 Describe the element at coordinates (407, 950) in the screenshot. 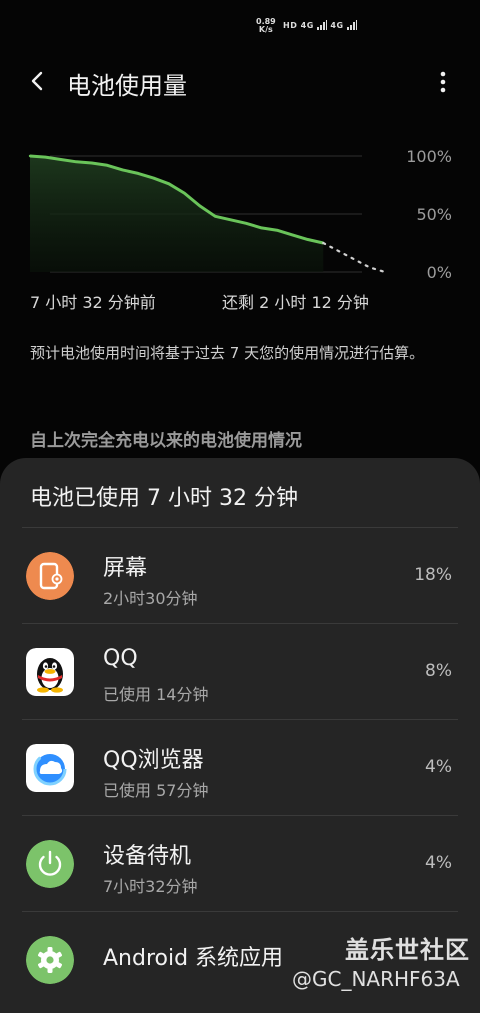

I see `watermark-title: 盖乐世社区` at that location.